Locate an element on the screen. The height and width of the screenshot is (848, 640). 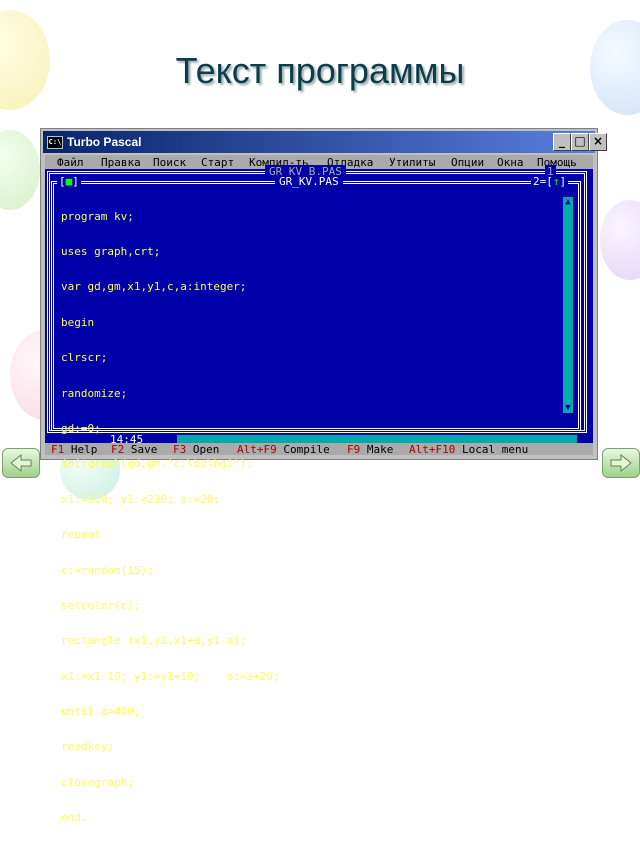
code-line: uses graph,crt; is located at coordinates (111, 251).